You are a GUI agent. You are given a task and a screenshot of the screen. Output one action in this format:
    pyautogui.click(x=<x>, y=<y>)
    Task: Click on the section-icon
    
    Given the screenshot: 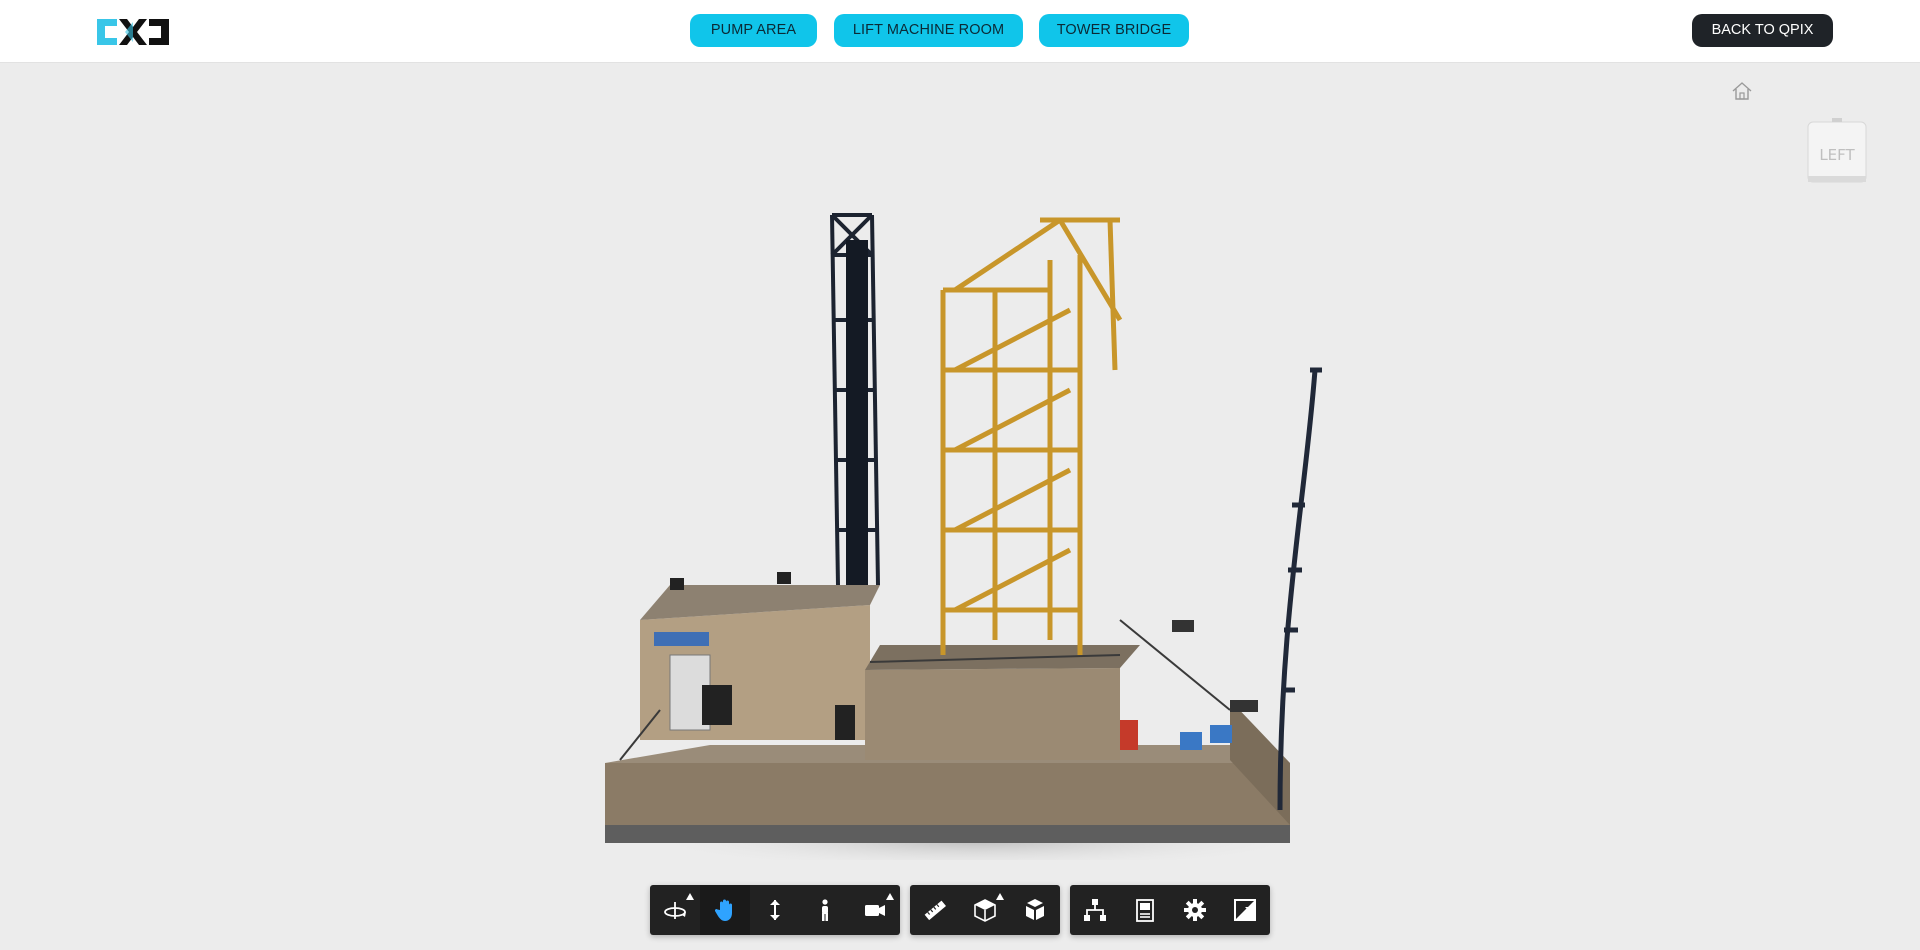 What is the action you would take?
    pyautogui.click(x=985, y=910)
    